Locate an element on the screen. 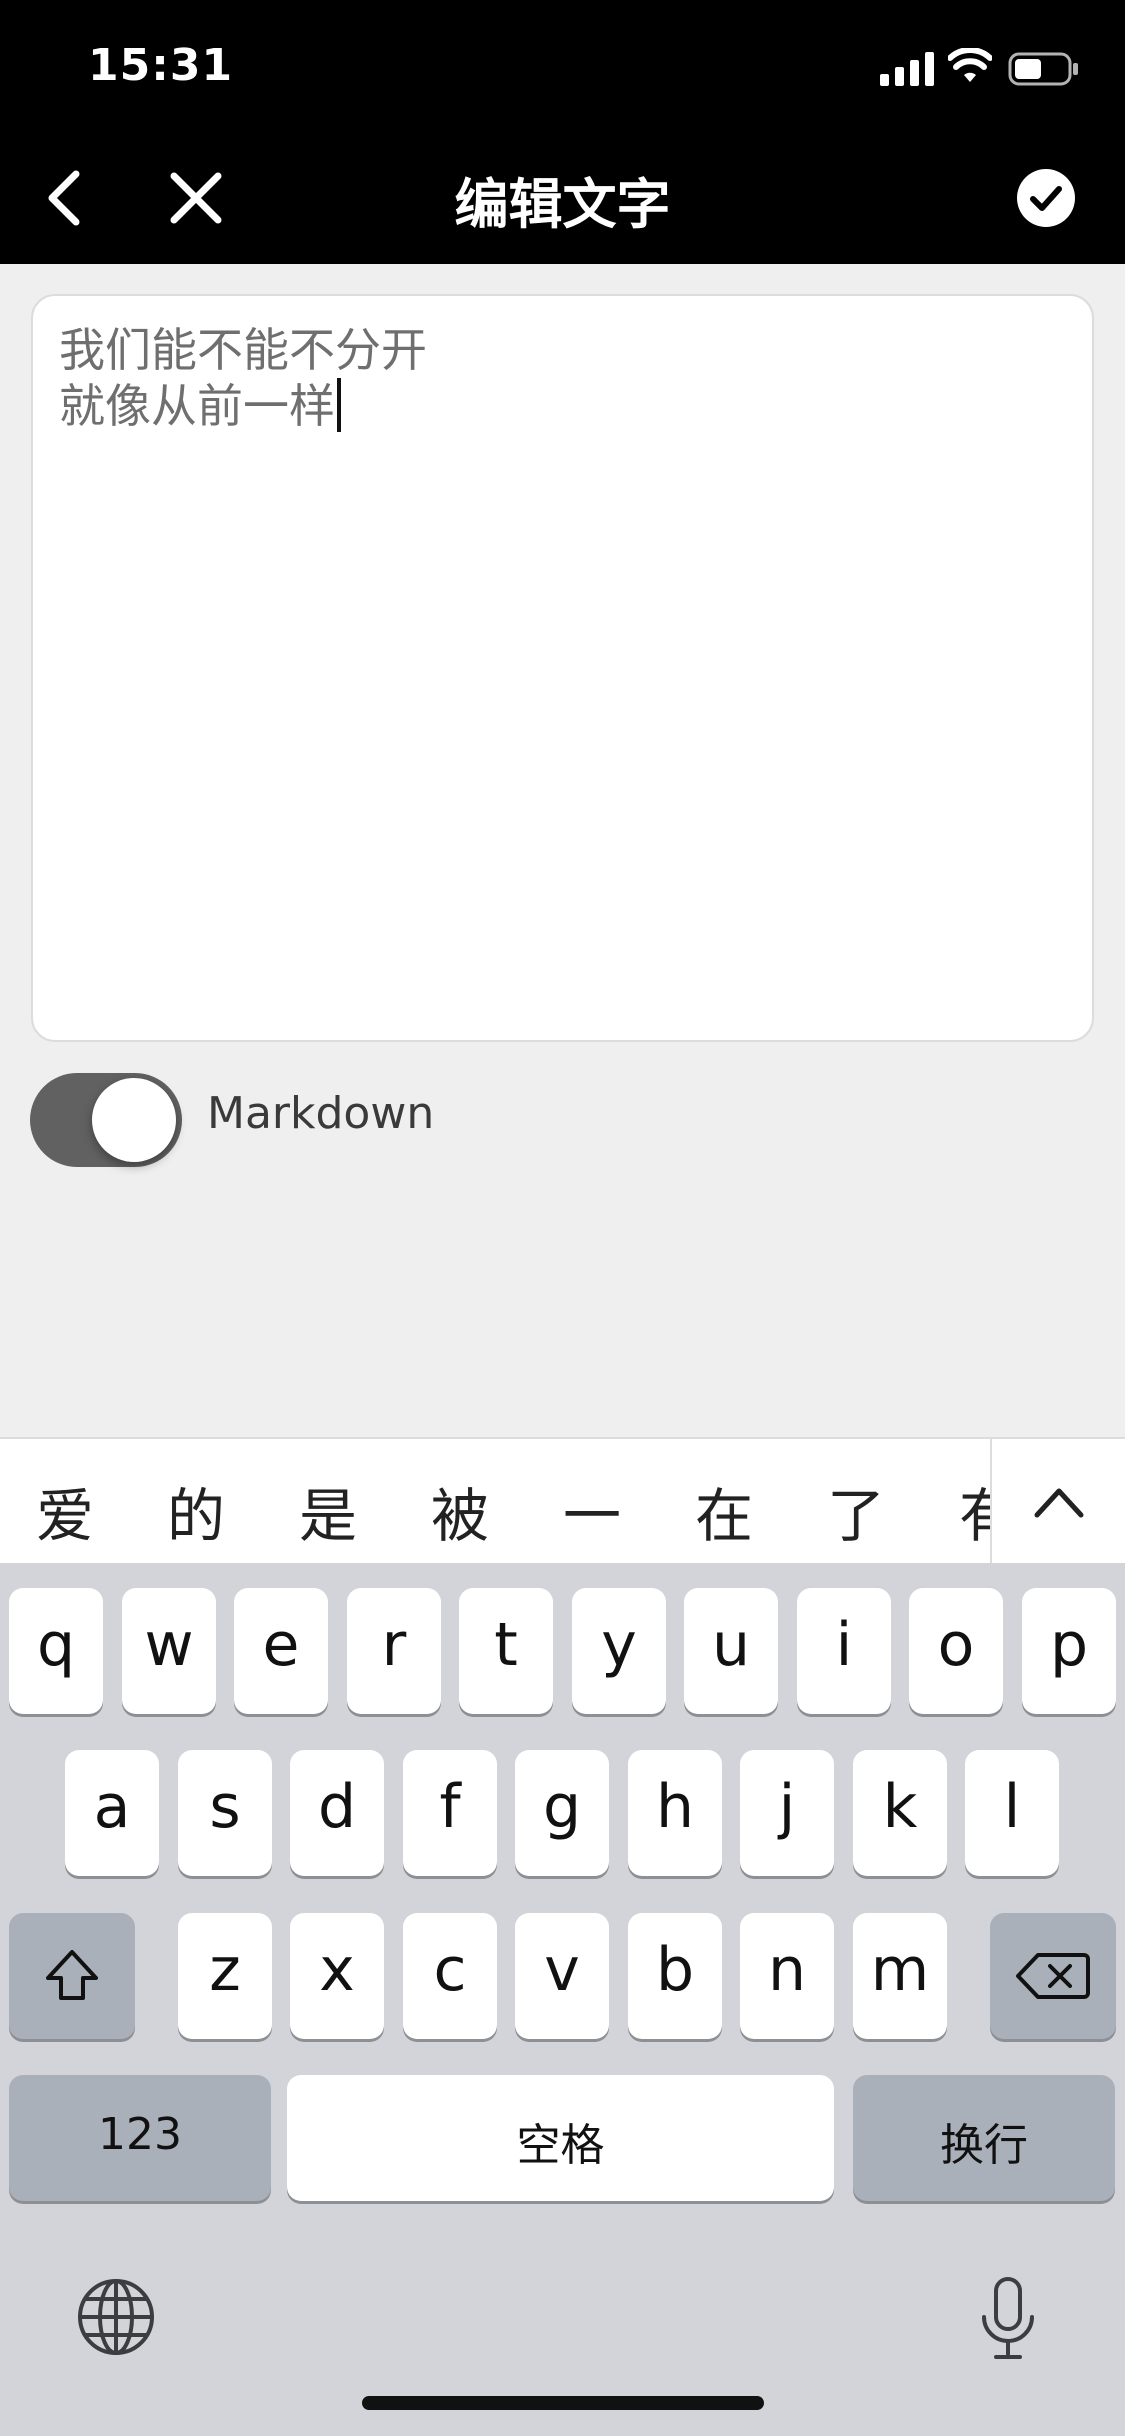 The width and height of the screenshot is (1125, 2436). candidate-word: 一 is located at coordinates (592, 1511).